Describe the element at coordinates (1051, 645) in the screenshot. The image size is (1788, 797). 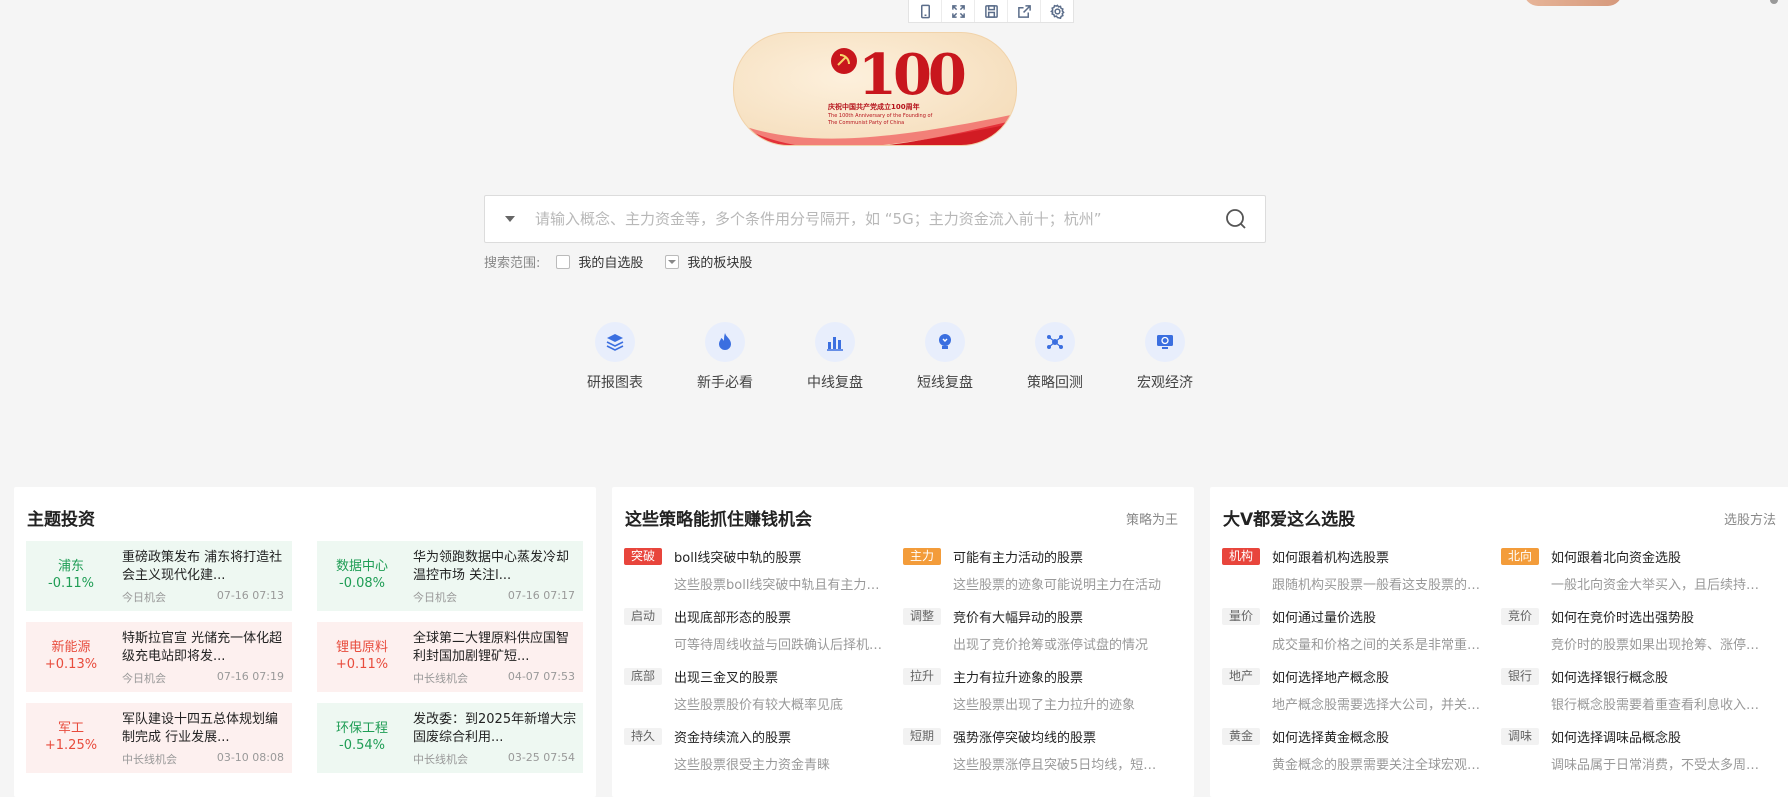
I see `strategy-desc: 出现了竞价抢筹或涨停试盘的情况` at that location.